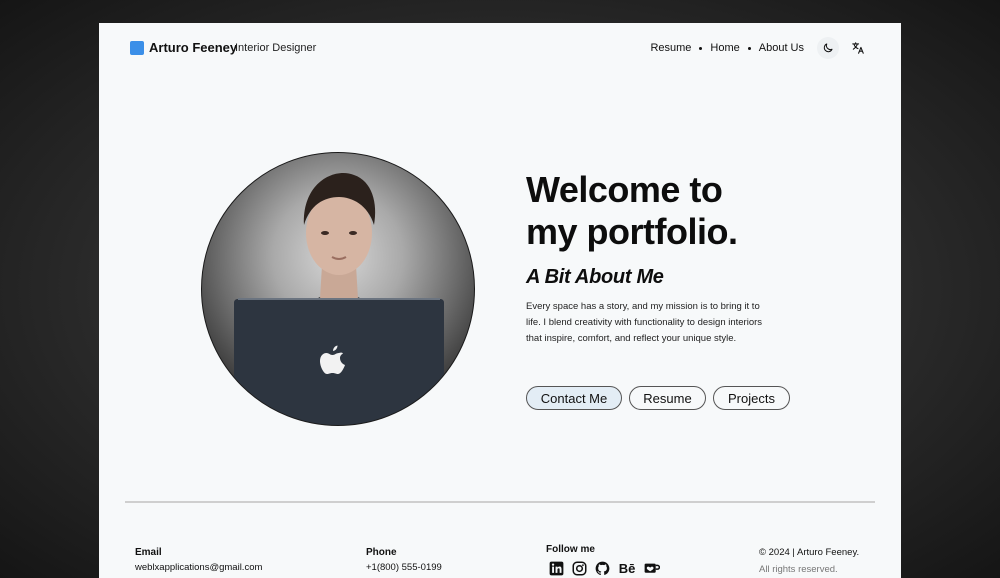 The image size is (1000, 578). Describe the element at coordinates (724, 48) in the screenshot. I see `nav-home-link: Home` at that location.